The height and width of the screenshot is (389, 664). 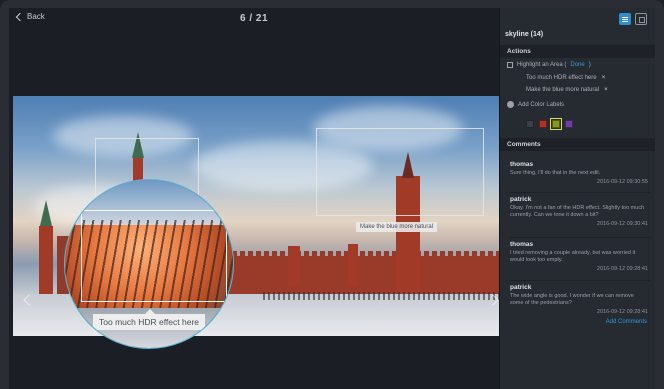 What do you see at coordinates (633, 19) in the screenshot?
I see `view-toggle` at bounding box center [633, 19].